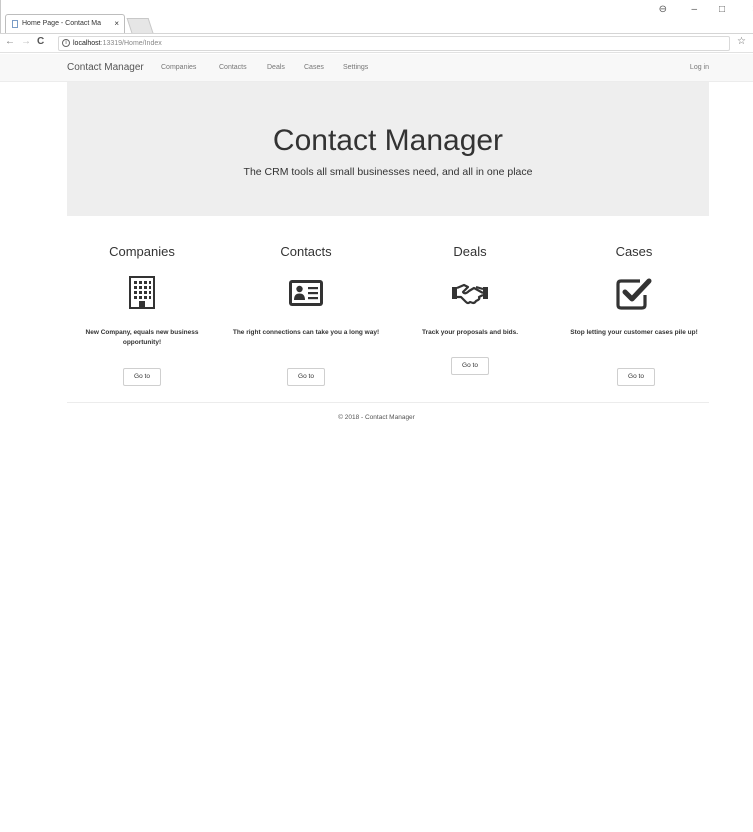  Describe the element at coordinates (87, 43) in the screenshot. I see `url-host: localhost` at that location.